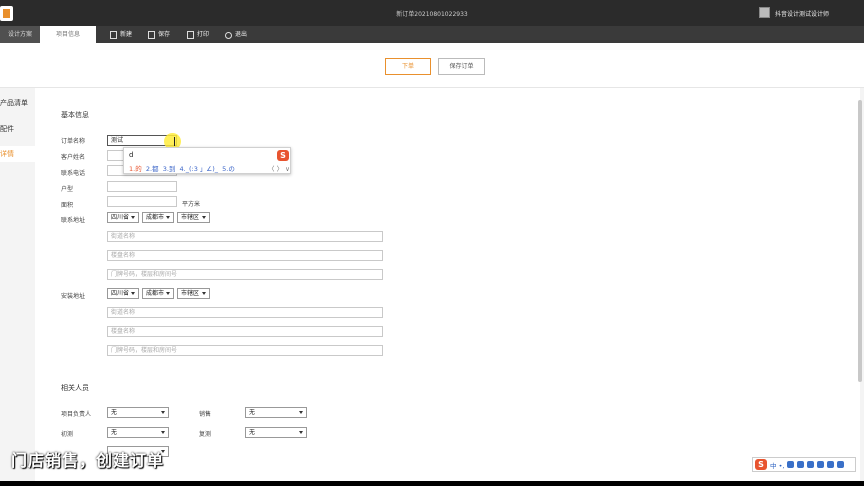  I want to click on area-label: 面积, so click(67, 205).